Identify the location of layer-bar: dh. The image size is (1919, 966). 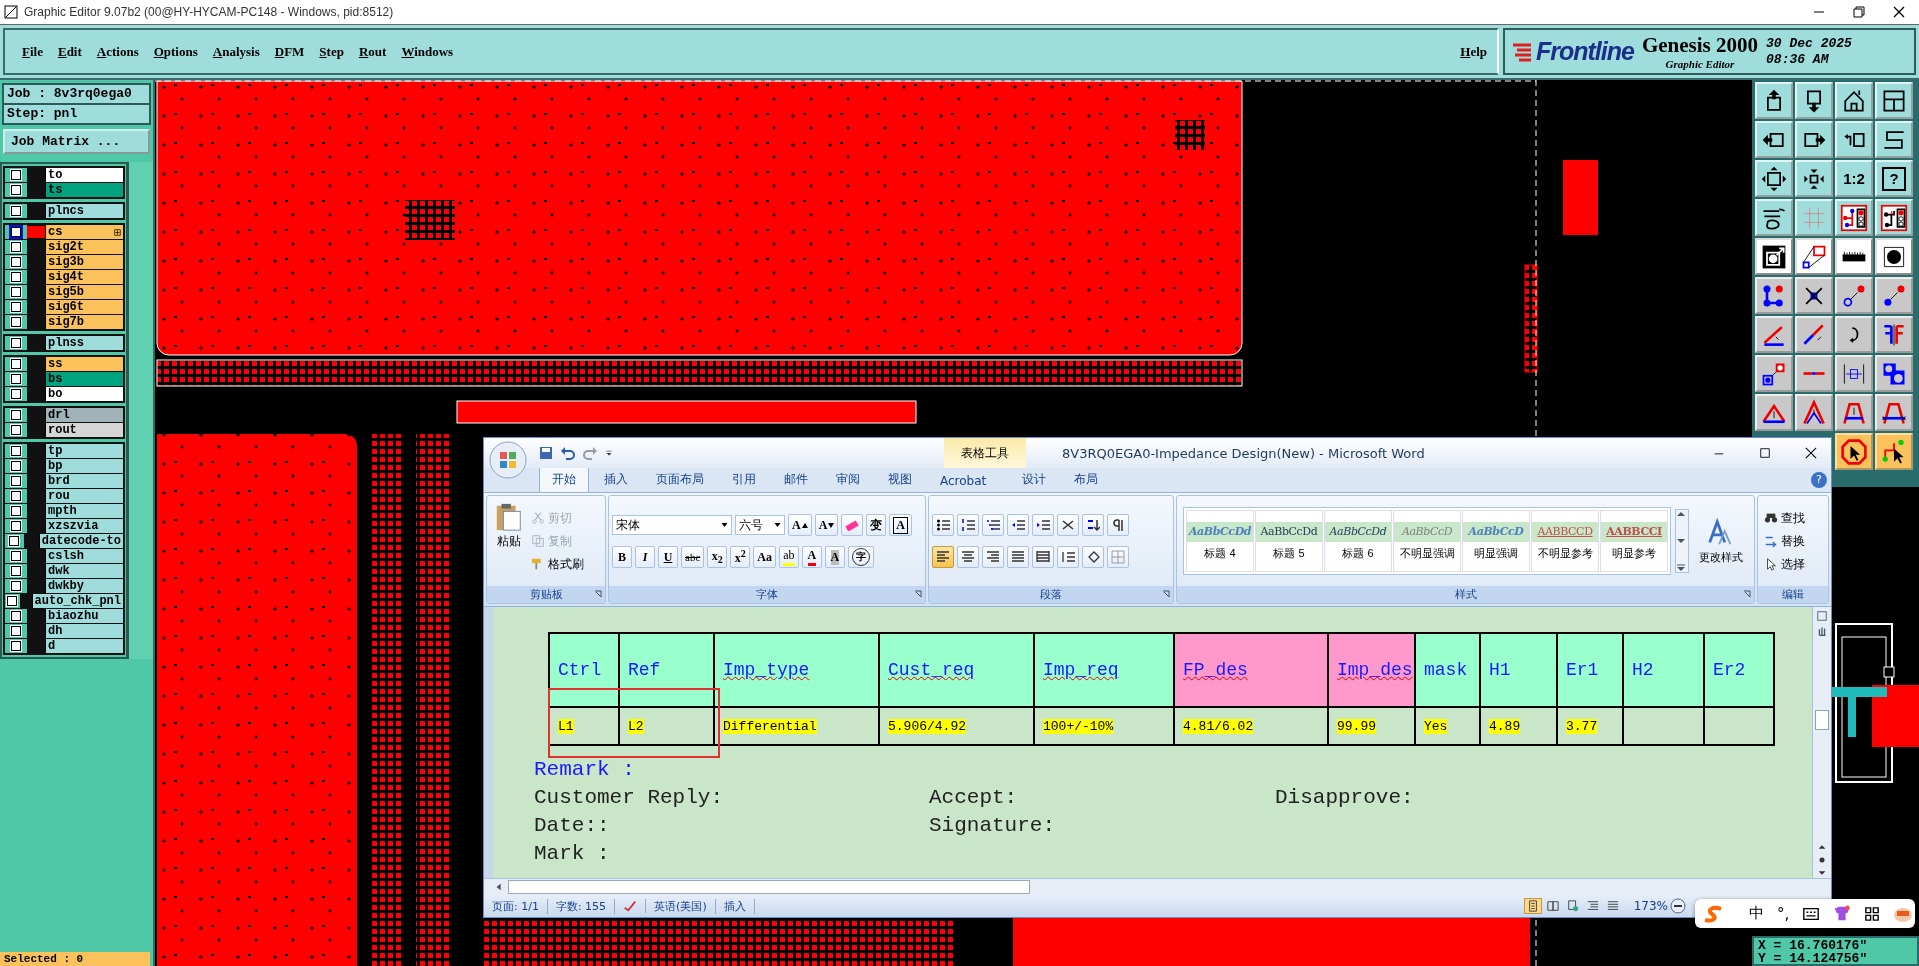
(84, 631).